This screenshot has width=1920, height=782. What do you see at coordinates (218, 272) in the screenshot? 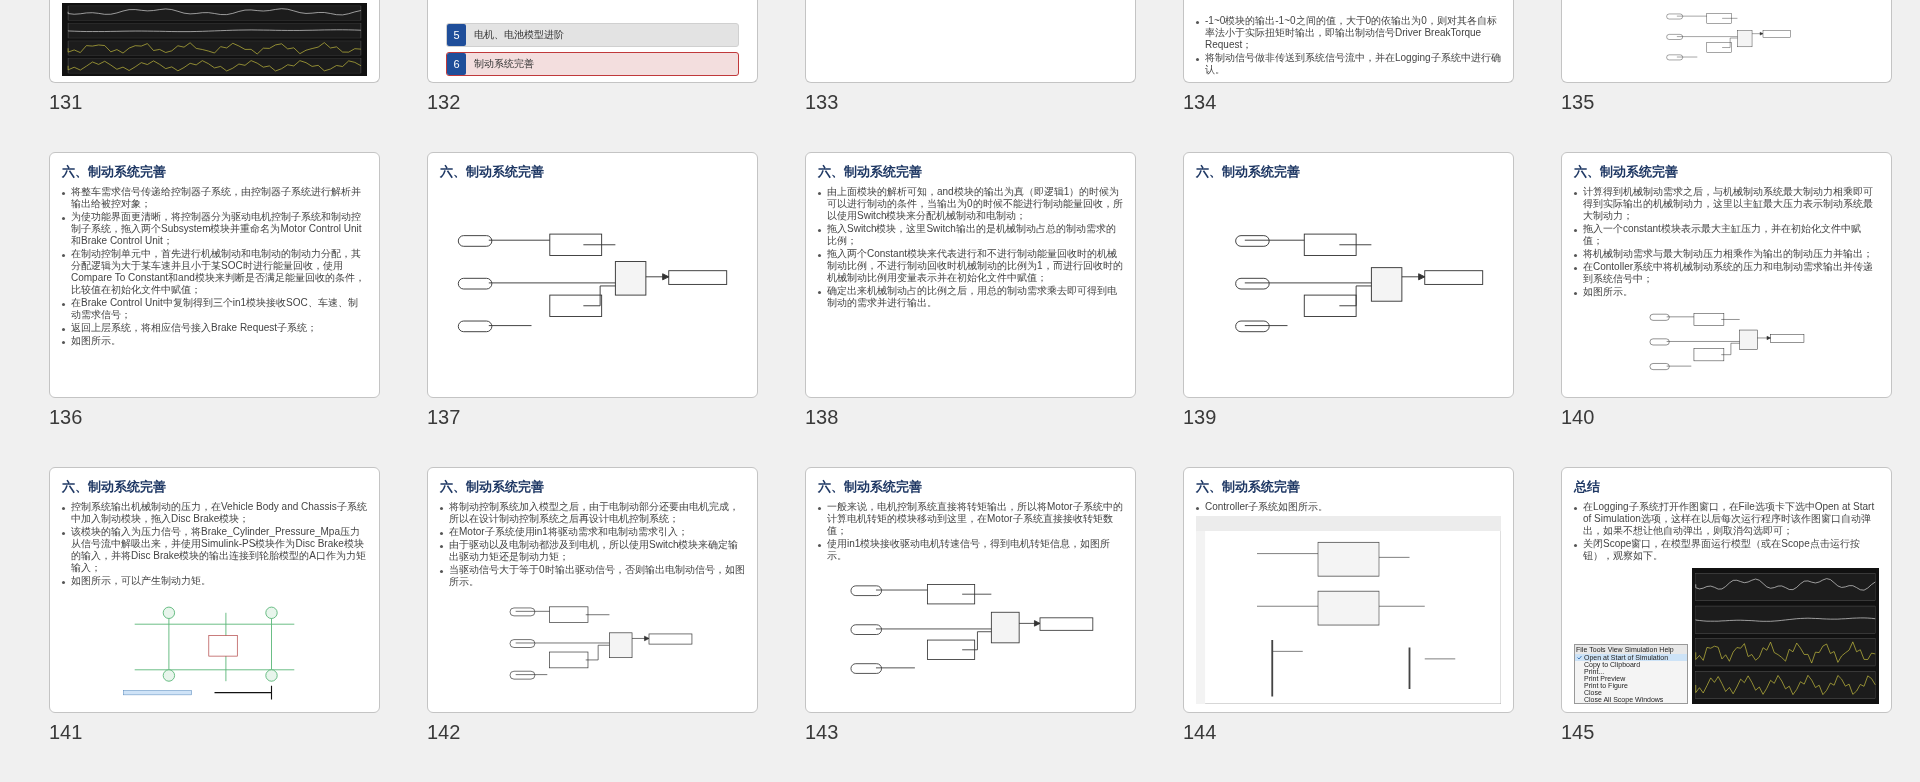
I see `bullet-text: 在制动控制单元中，首先进行机械制动和电制动的制动力分配，其分配逻辑为大于某车速并且小于某SOC时进行能量回收，使用Compare To Constant和and模块来判断是否满足能量回收的条件，比较值在初始化文件中赋值；` at bounding box center [218, 272].